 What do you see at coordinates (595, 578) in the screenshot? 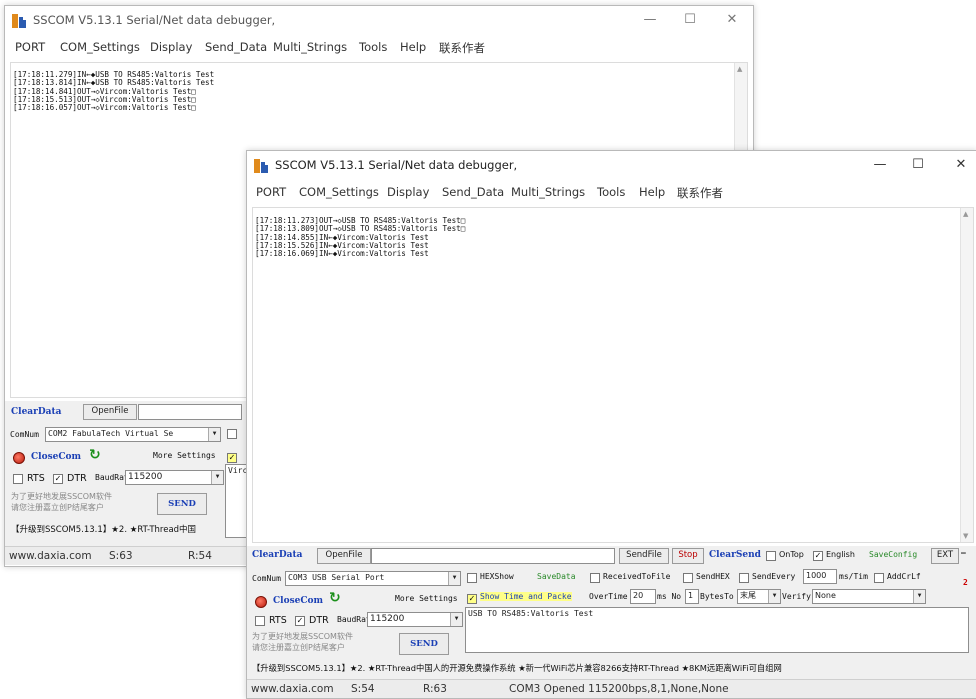
I see `received-to-file-checkbox` at bounding box center [595, 578].